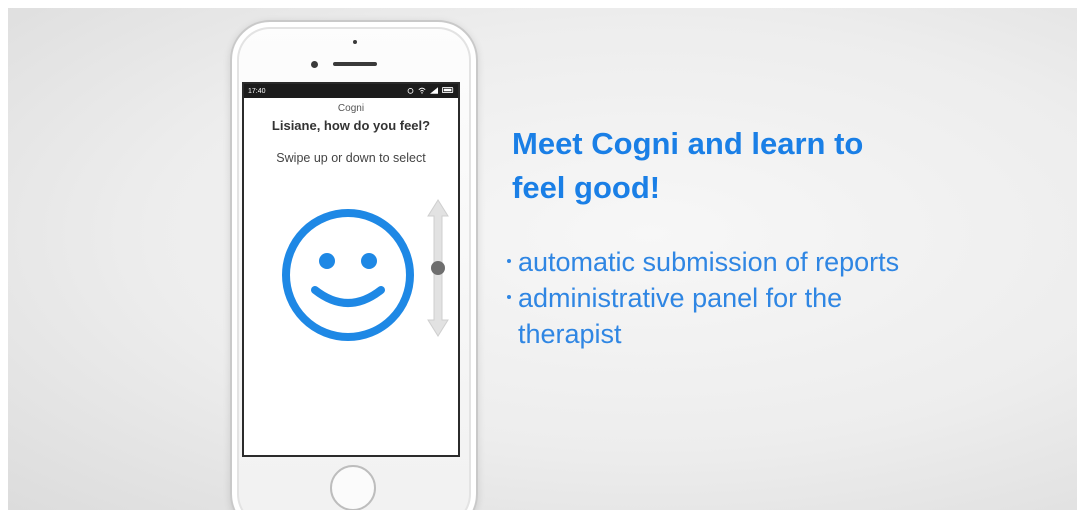 This screenshot has height=510, width=1077. Describe the element at coordinates (747, 166) in the screenshot. I see `headline: Meet Cogni and learn to feel good!` at that location.